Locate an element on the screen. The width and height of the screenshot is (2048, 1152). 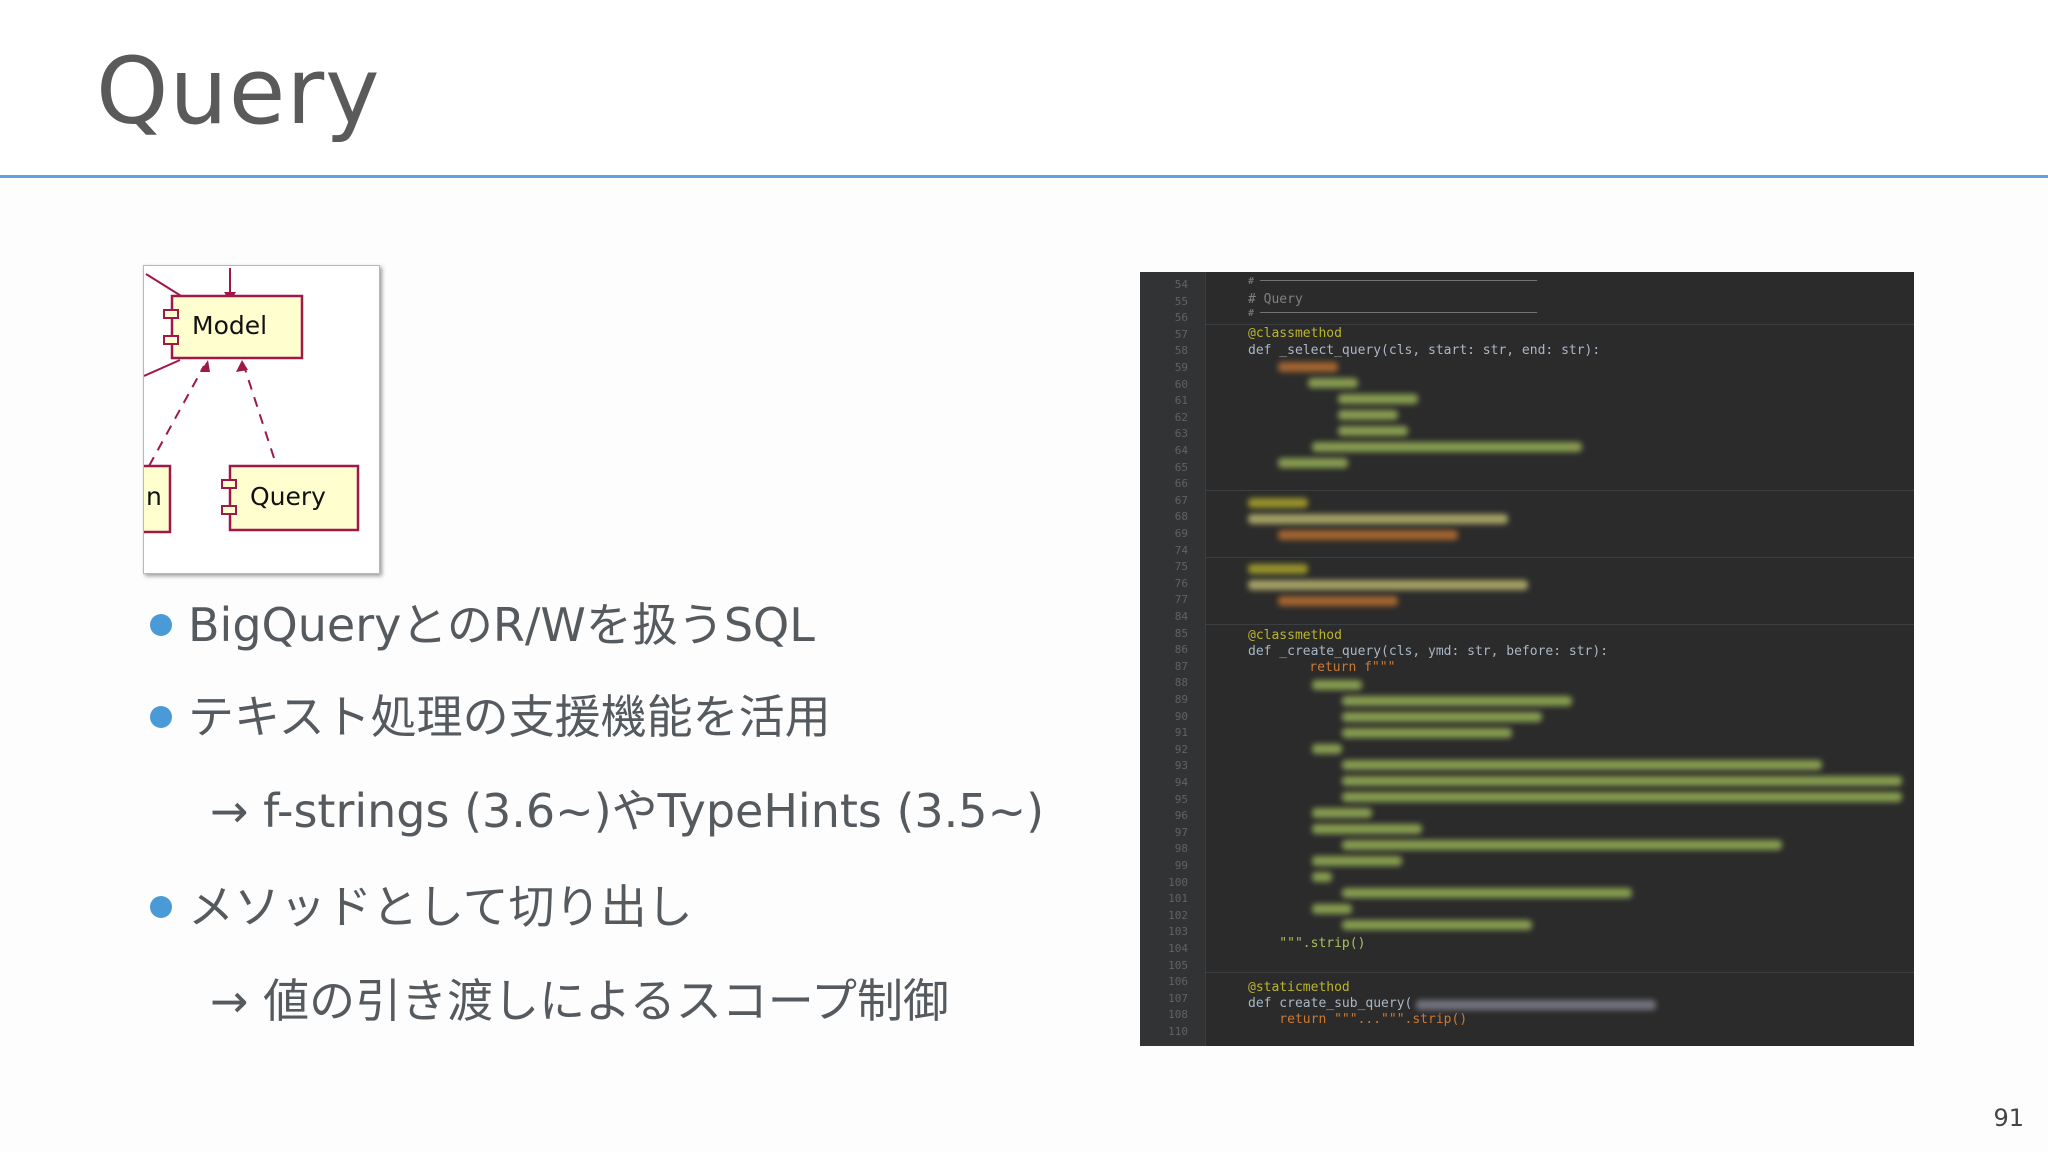
line-number: 103 is located at coordinates (1178, 932).